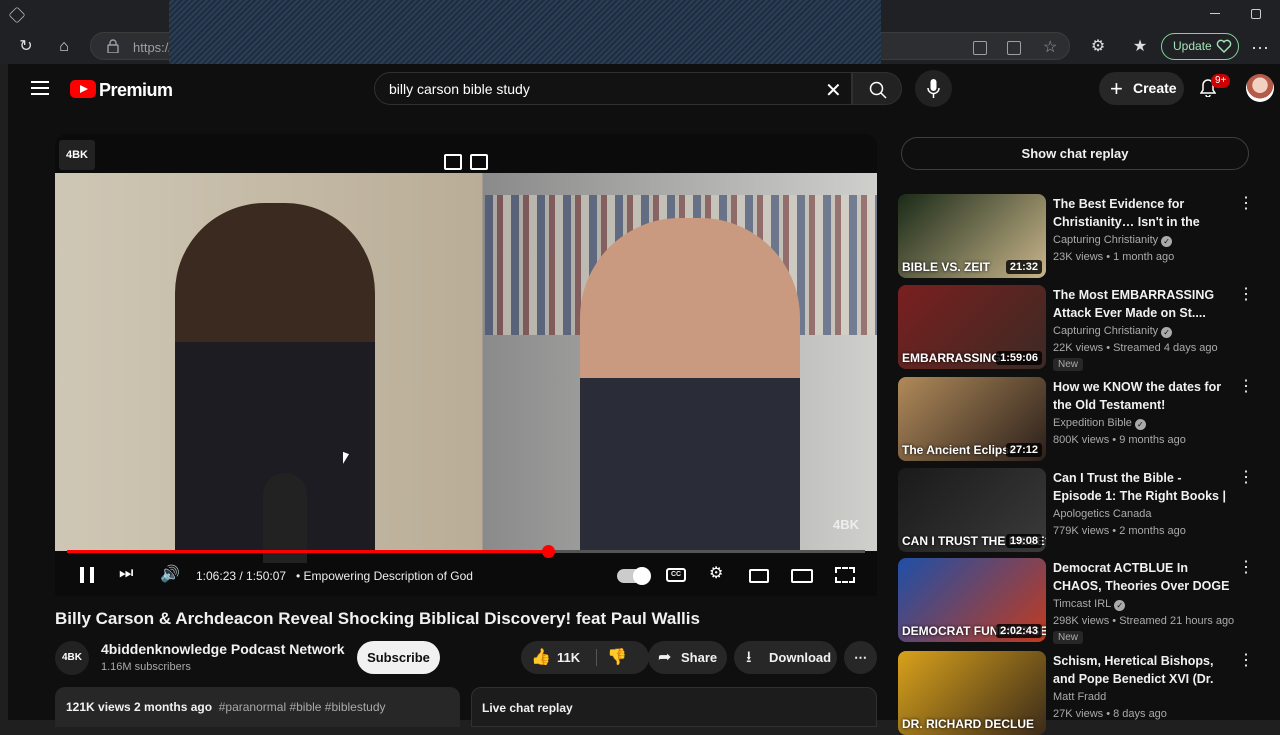 Image resolution: width=1280 pixels, height=735 pixels. I want to click on pause-icon, so click(87, 575).